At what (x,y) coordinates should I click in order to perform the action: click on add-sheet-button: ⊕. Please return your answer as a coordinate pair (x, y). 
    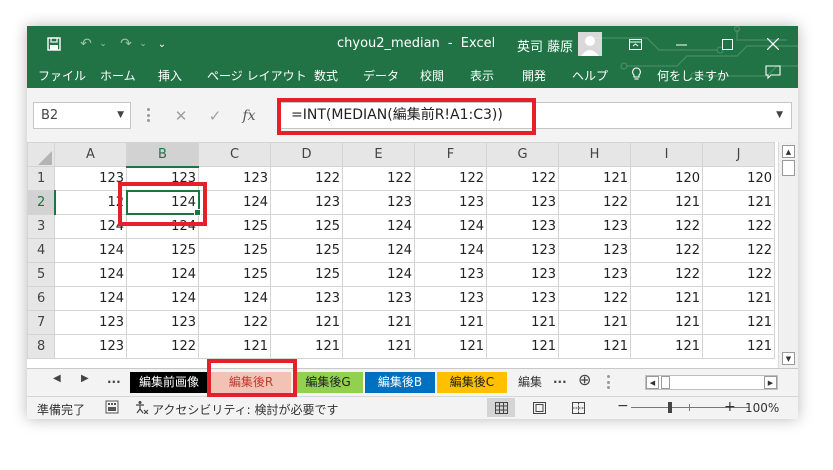
    Looking at the image, I should click on (584, 379).